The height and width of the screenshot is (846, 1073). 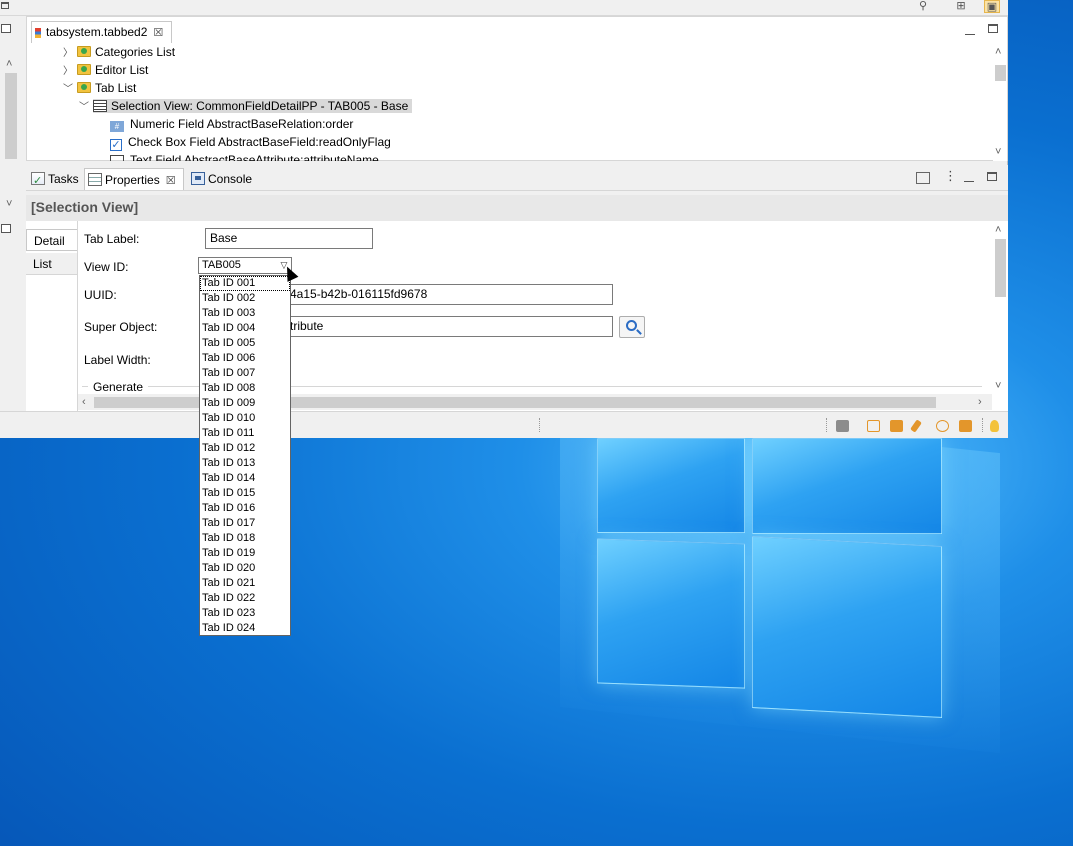 I want to click on dropdown-item: Tab ID 024, so click(x=245, y=628).